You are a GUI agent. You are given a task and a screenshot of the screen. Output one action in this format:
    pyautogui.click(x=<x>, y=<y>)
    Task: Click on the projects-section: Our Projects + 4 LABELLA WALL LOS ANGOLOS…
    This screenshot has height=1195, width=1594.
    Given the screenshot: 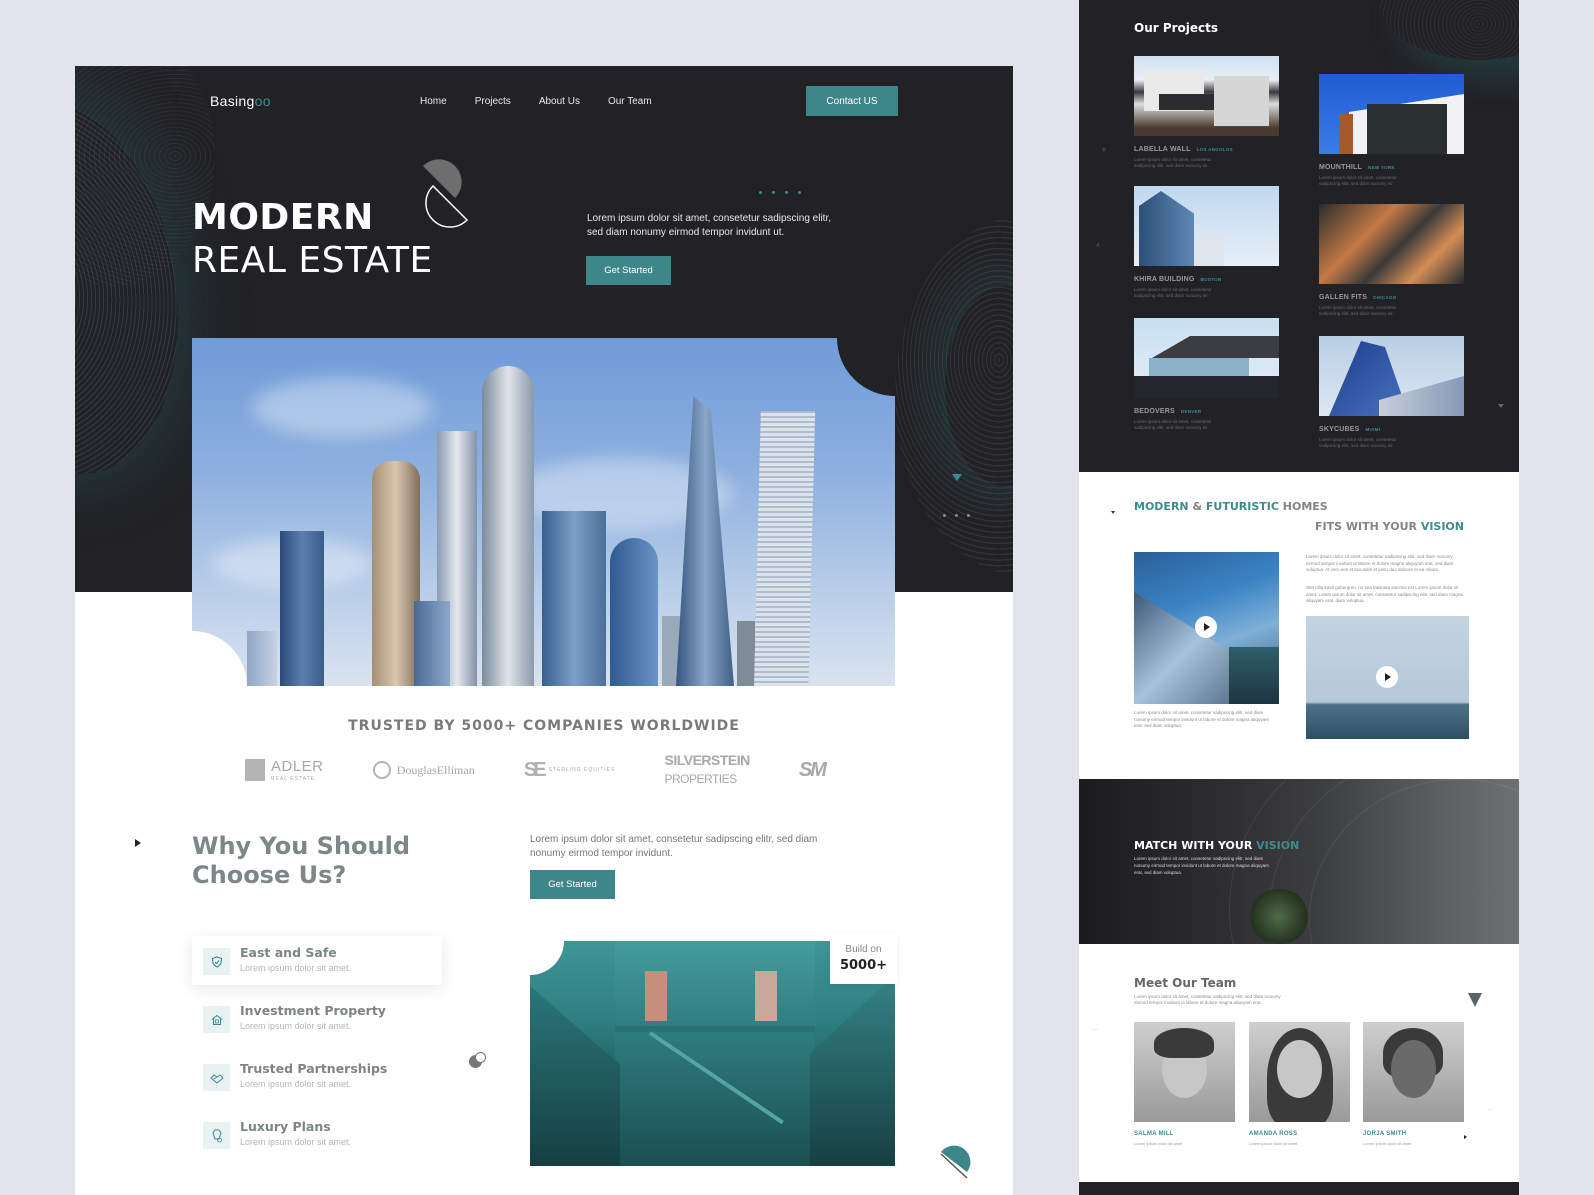 What is the action you would take?
    pyautogui.click(x=1299, y=236)
    